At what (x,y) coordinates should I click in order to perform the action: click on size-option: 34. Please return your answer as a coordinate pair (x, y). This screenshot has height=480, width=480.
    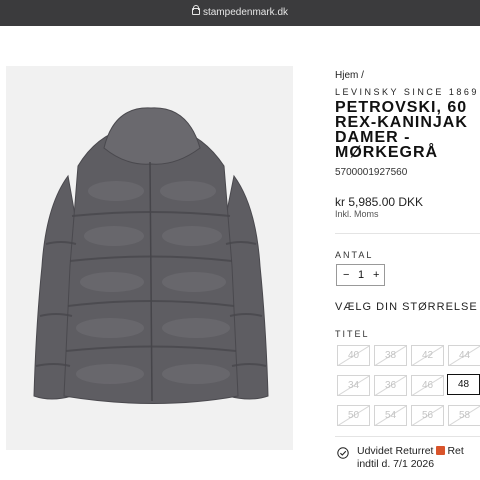
    Looking at the image, I should click on (353, 385).